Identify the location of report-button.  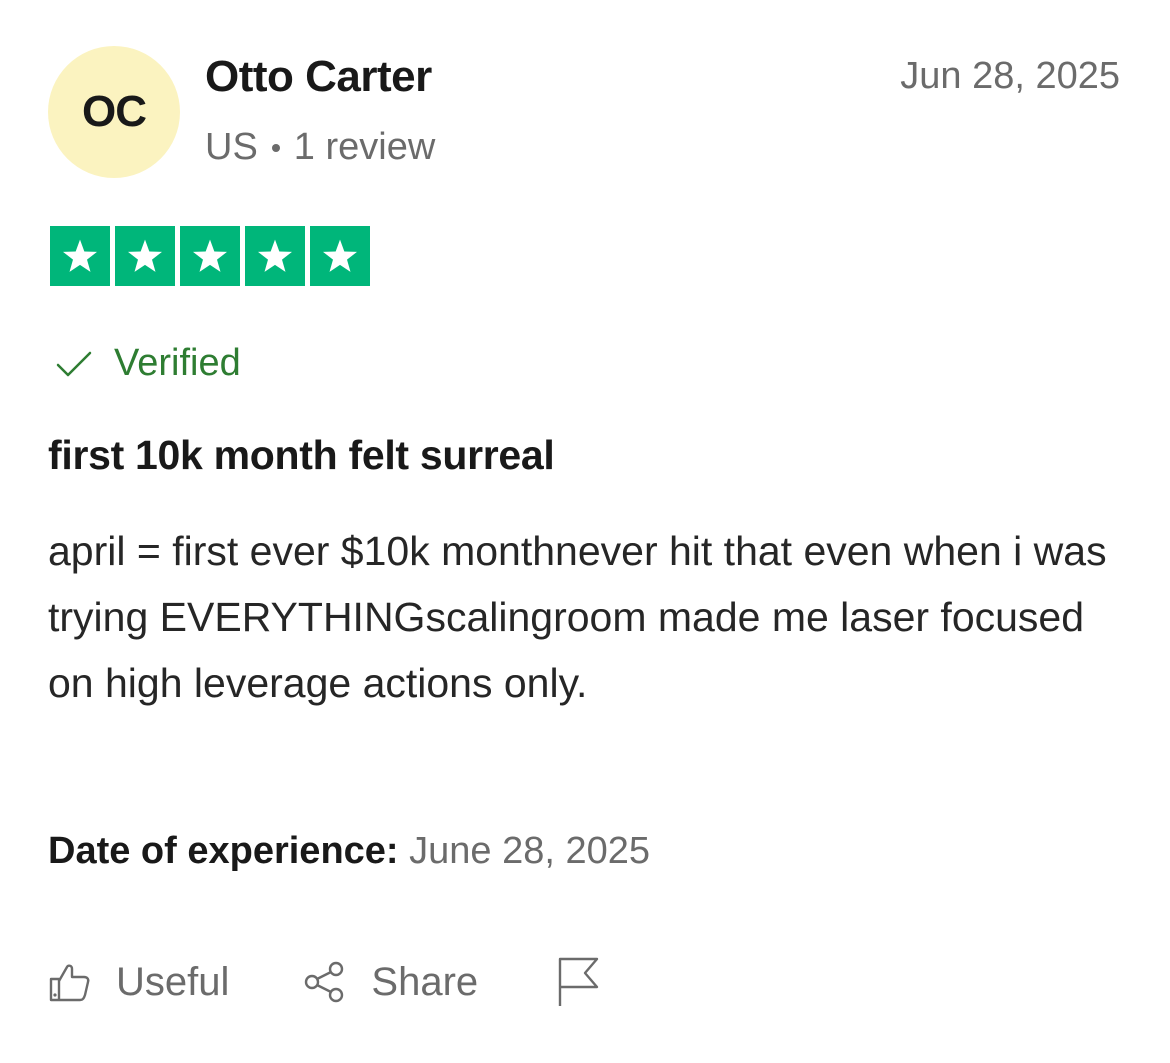
(590, 982).